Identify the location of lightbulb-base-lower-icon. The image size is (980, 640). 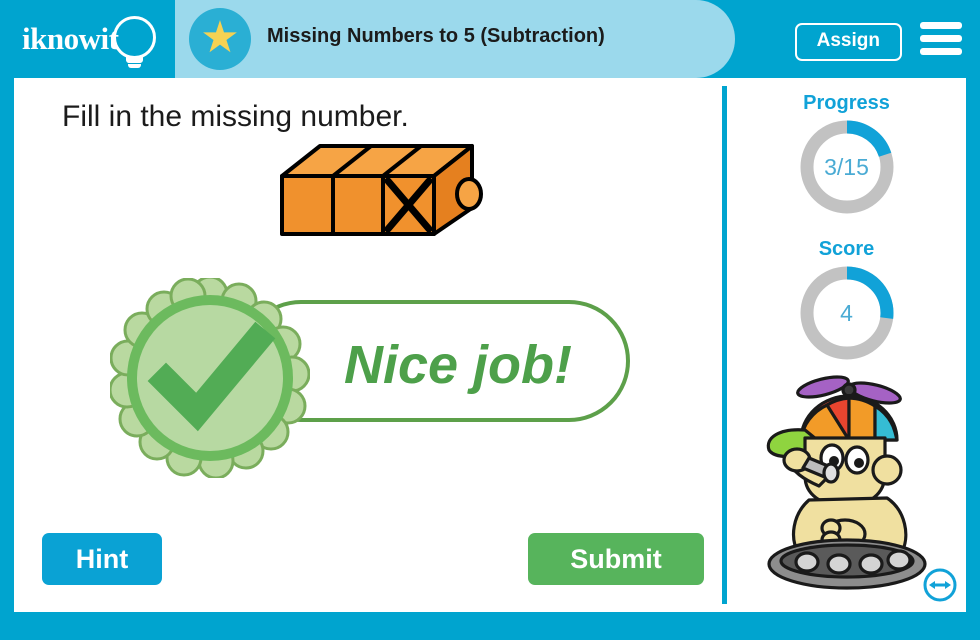
(134, 66).